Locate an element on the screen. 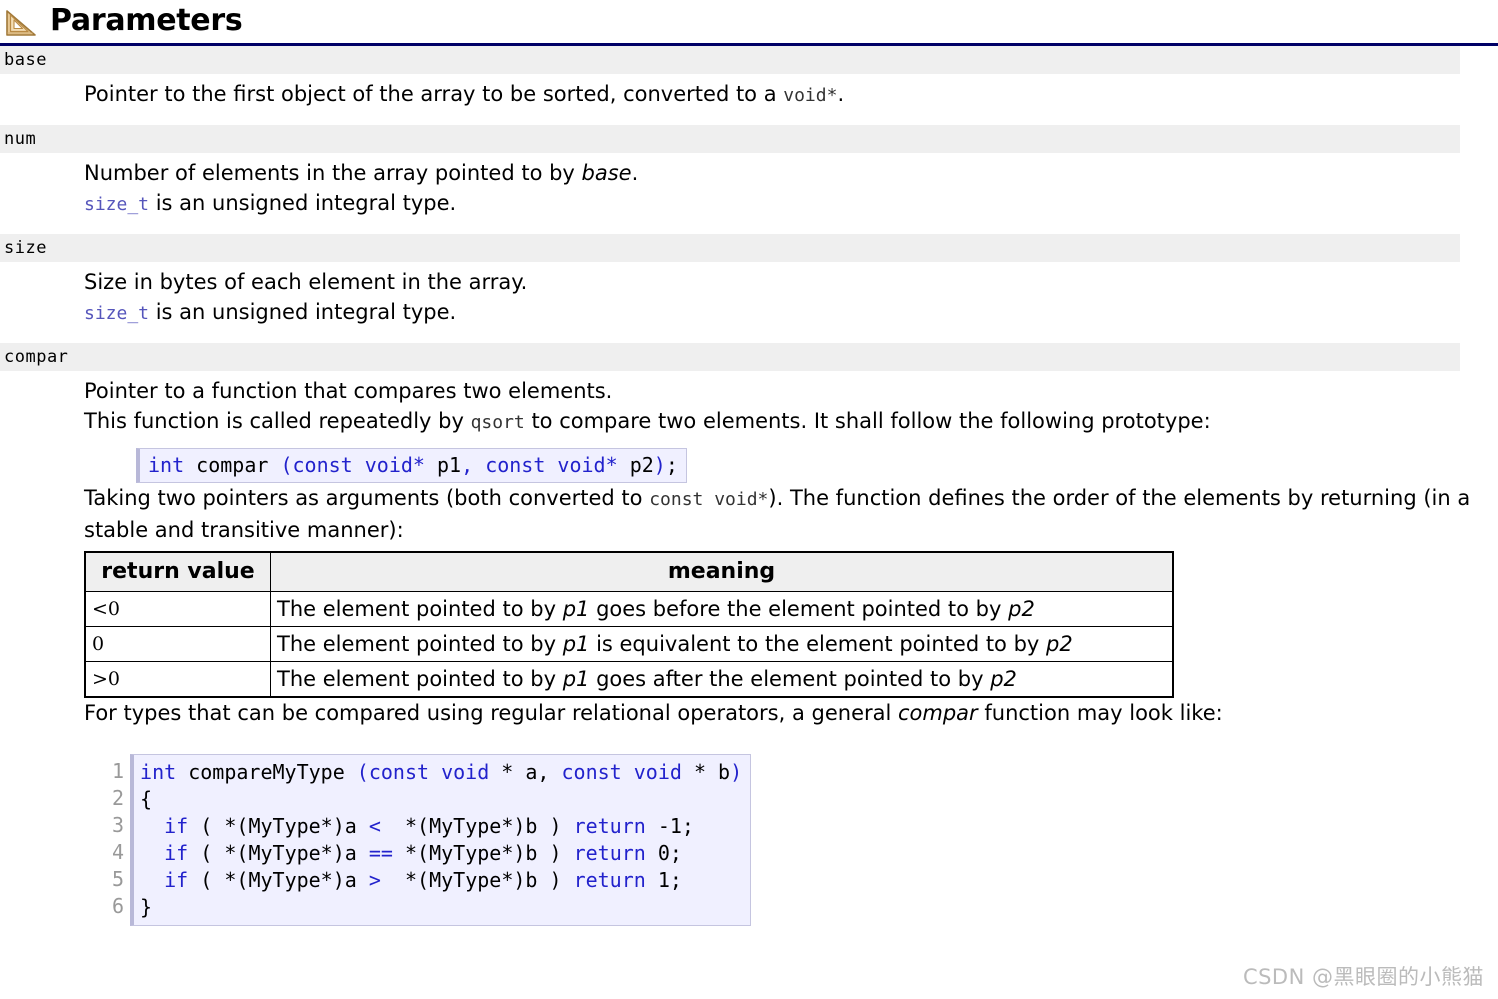  table-cell-return-value: >0 is located at coordinates (177, 679).